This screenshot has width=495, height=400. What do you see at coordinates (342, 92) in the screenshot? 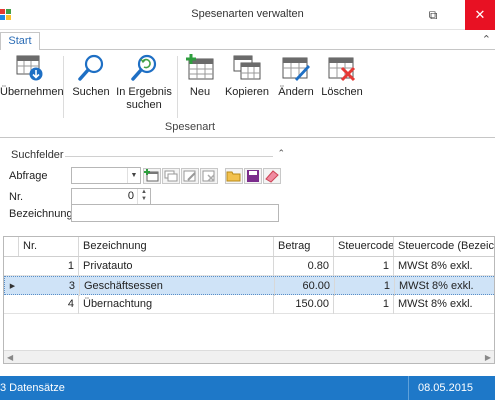
I see `loeschen-label: Löschen` at bounding box center [342, 92].